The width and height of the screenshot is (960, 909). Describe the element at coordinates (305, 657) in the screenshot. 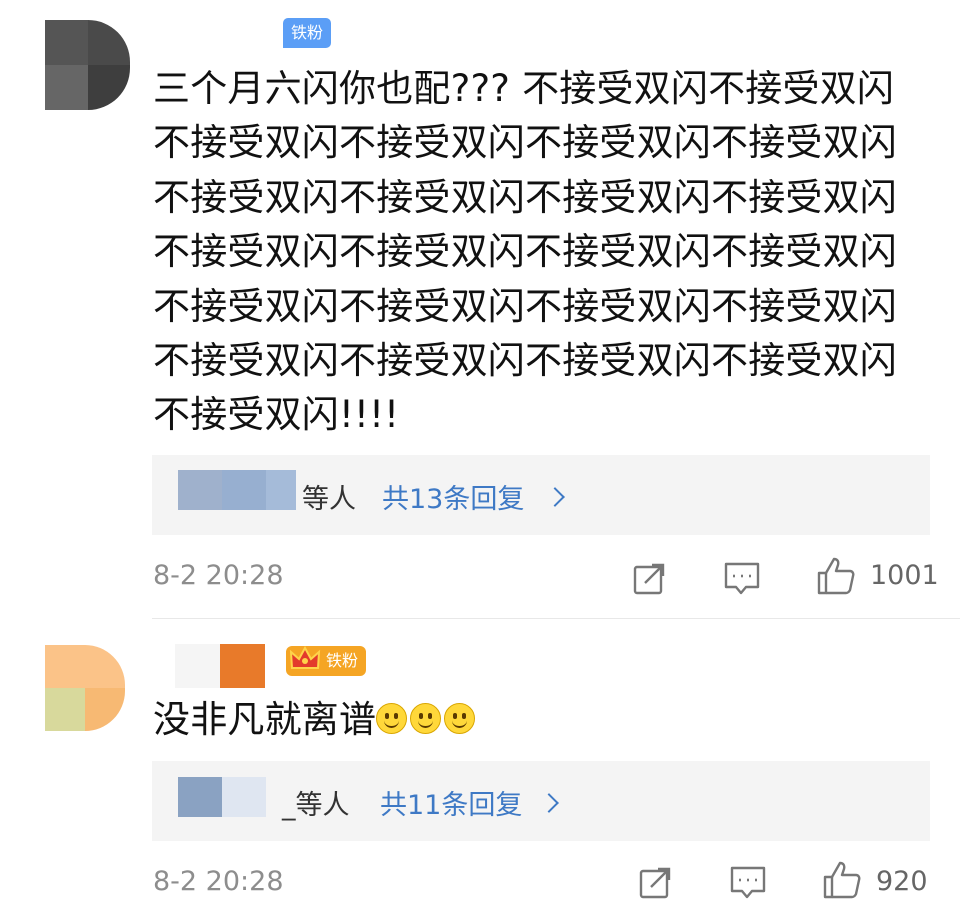

I see `crown-icon` at that location.